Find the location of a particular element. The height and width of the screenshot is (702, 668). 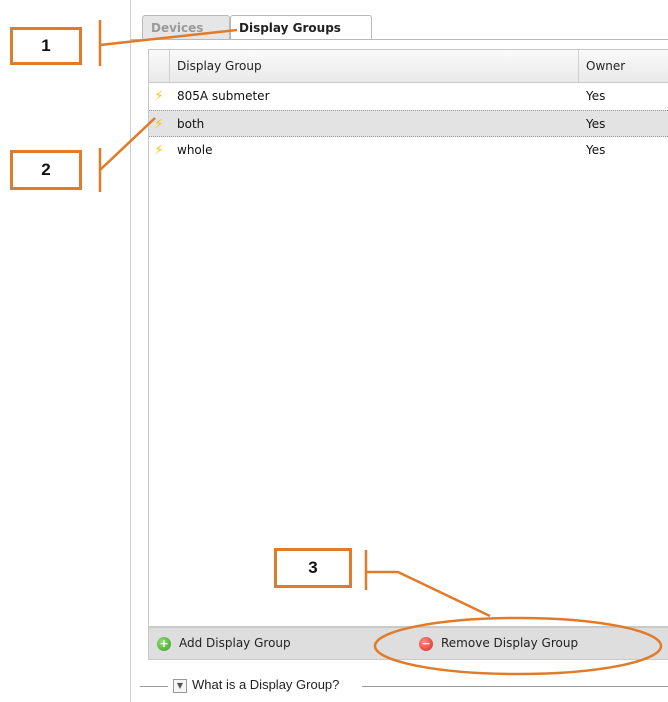

table-row: ⚡ 805A submeter Yes is located at coordinates (408, 96).